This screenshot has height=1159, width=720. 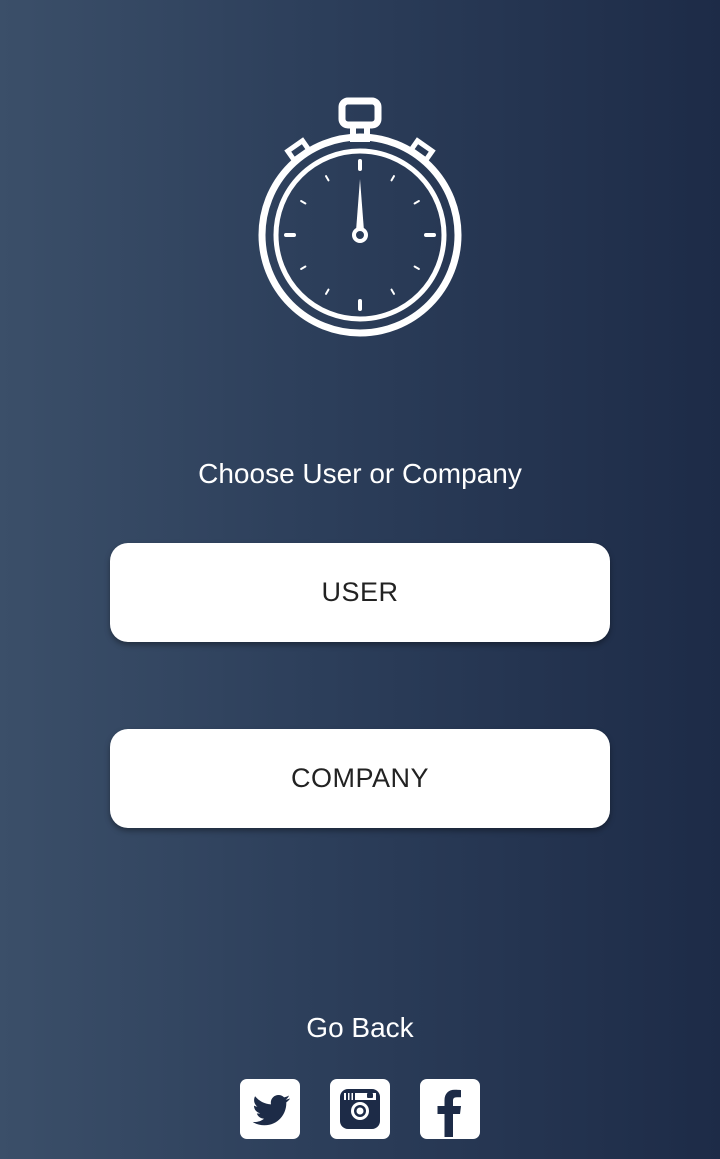 I want to click on facebook-button, so click(x=450, y=1109).